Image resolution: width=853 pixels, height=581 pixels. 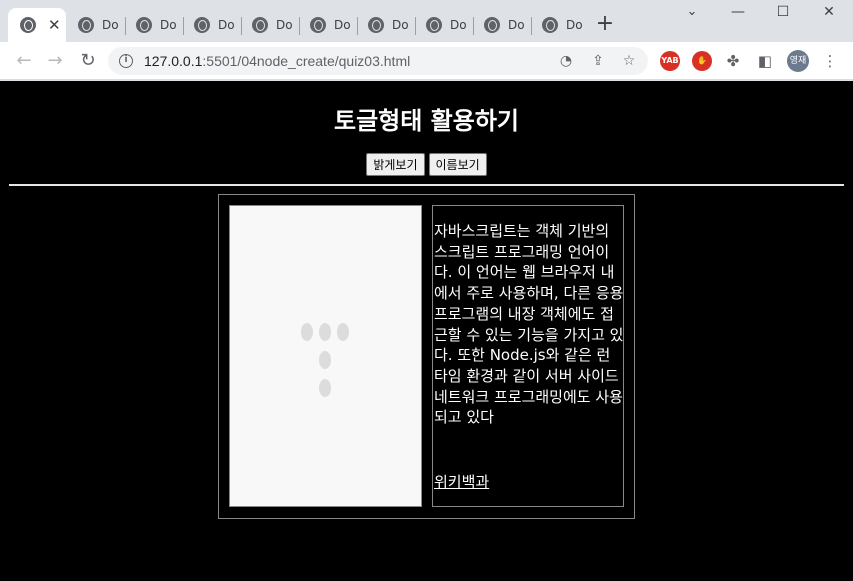 I want to click on tab-strip: ✕ Do Do Do Do Do Do Do Do Do + ⌄ — ☐ ✕, so click(x=426, y=21).